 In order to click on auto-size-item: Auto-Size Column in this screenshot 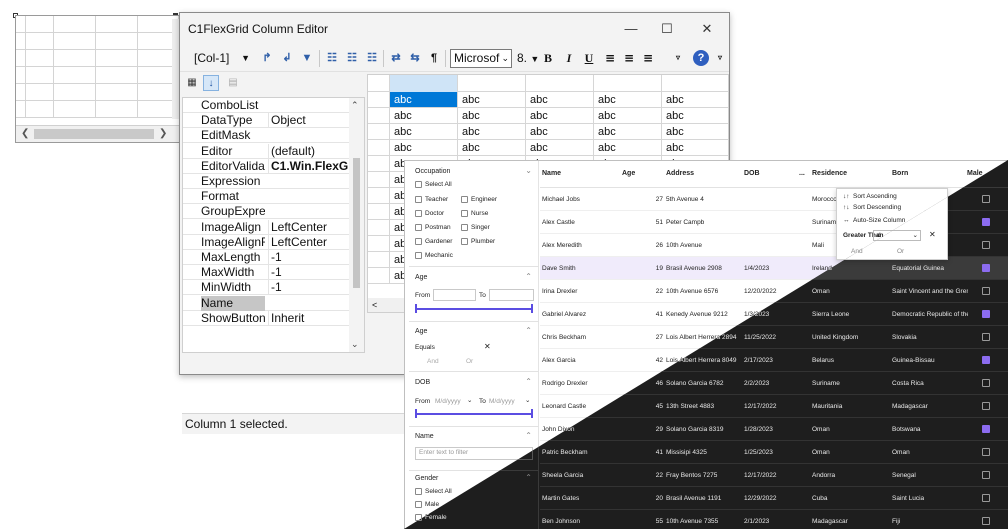, I will do `click(879, 220)`.